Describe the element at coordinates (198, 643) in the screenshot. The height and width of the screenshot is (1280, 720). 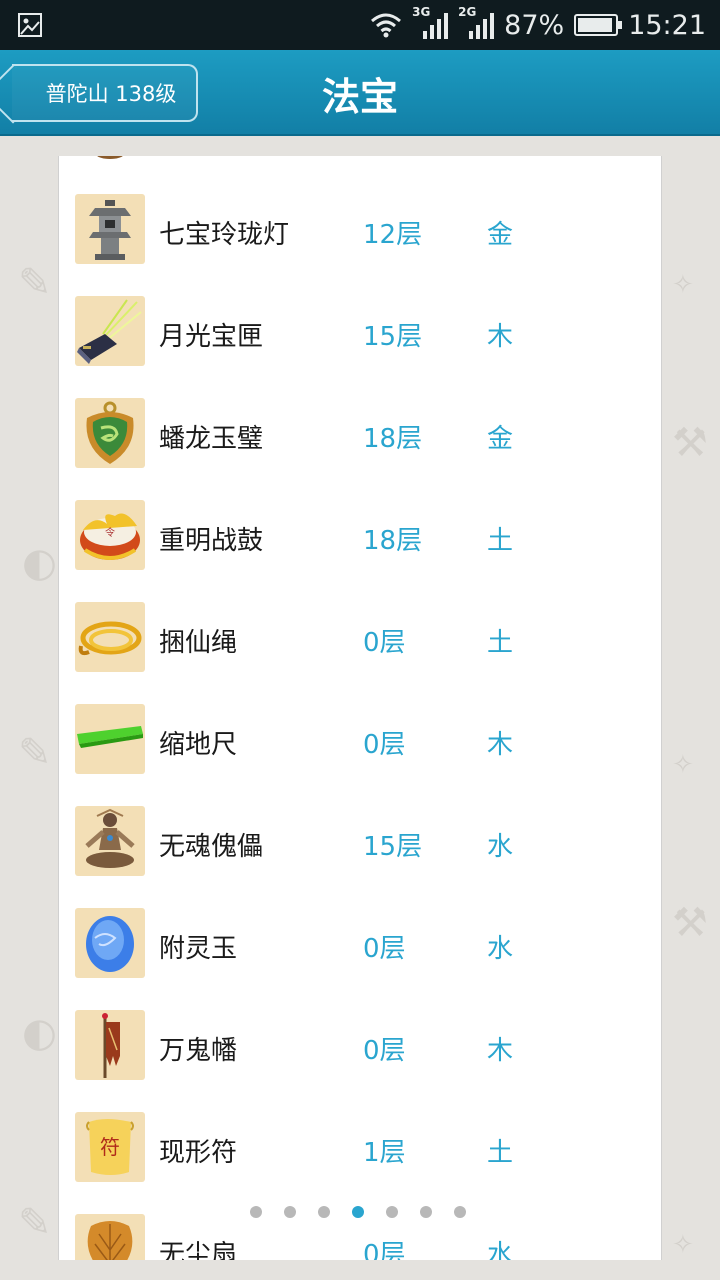
I see `treasure-name: 捆仙绳` at that location.